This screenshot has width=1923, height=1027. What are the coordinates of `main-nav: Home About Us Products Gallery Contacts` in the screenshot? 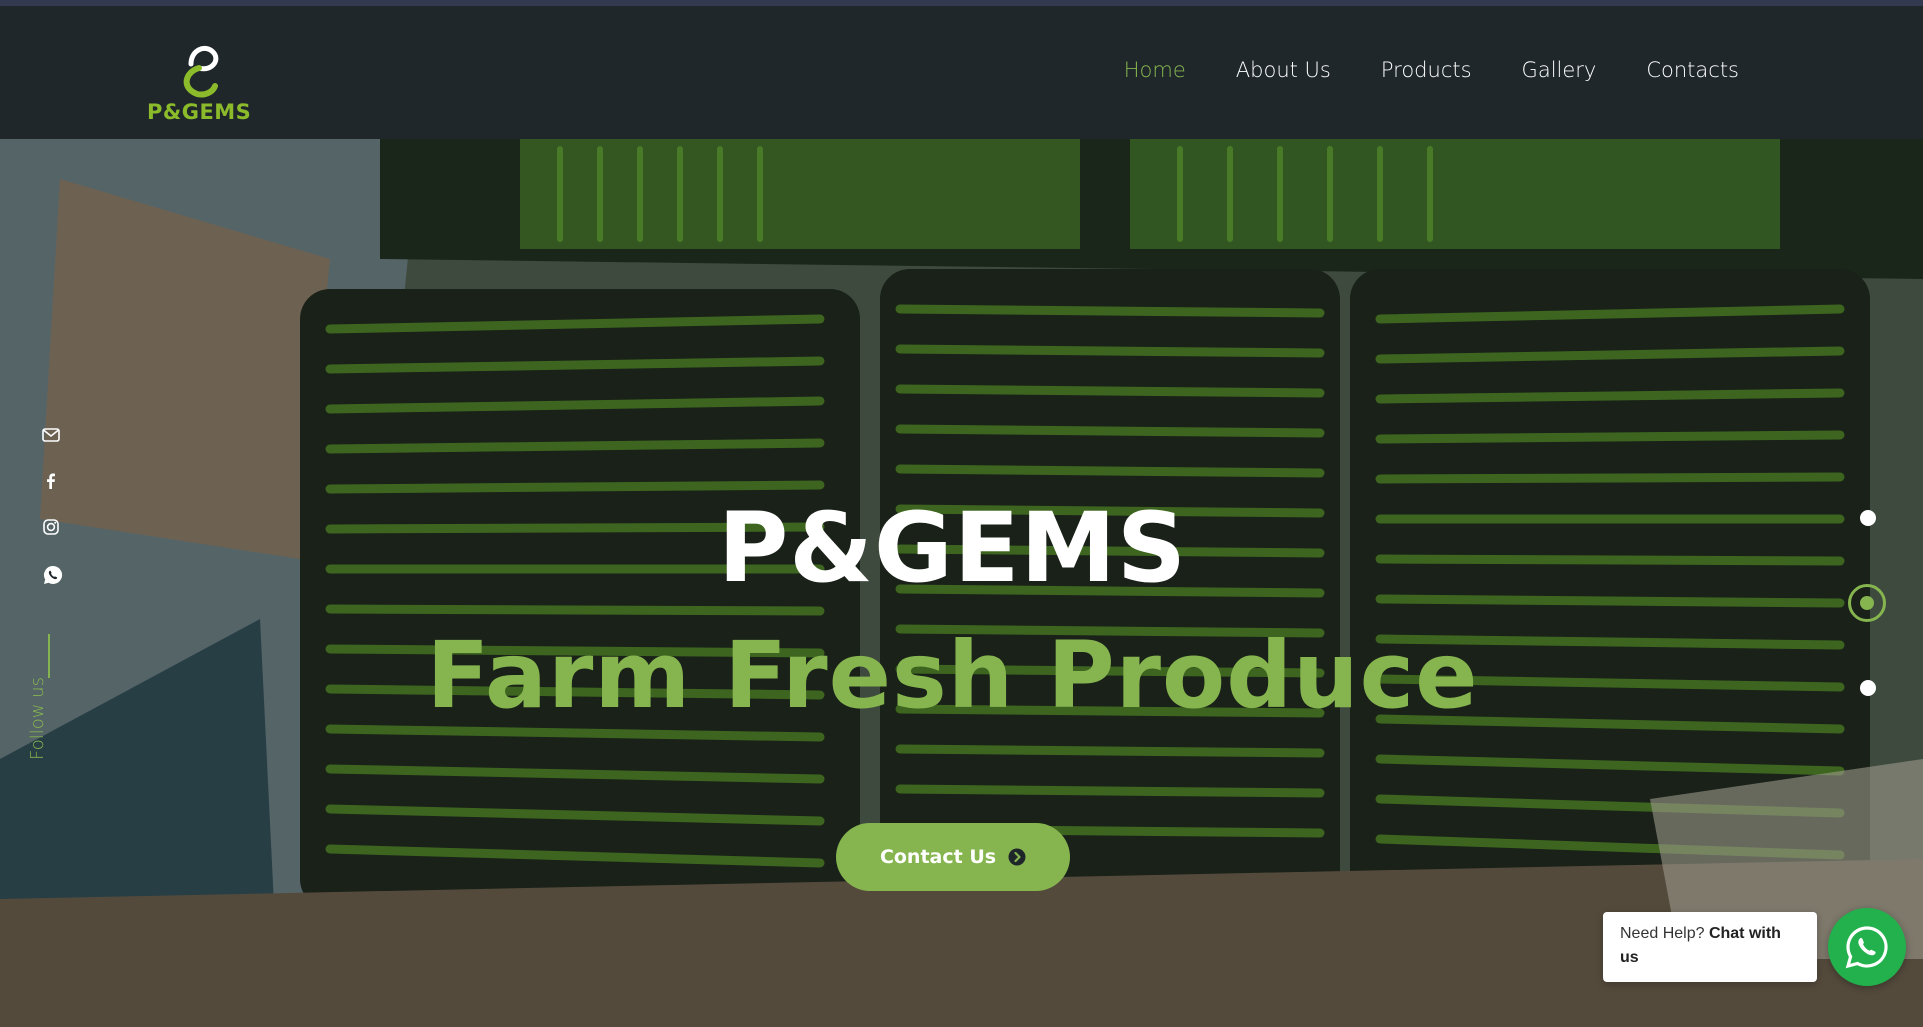 It's located at (1431, 70).